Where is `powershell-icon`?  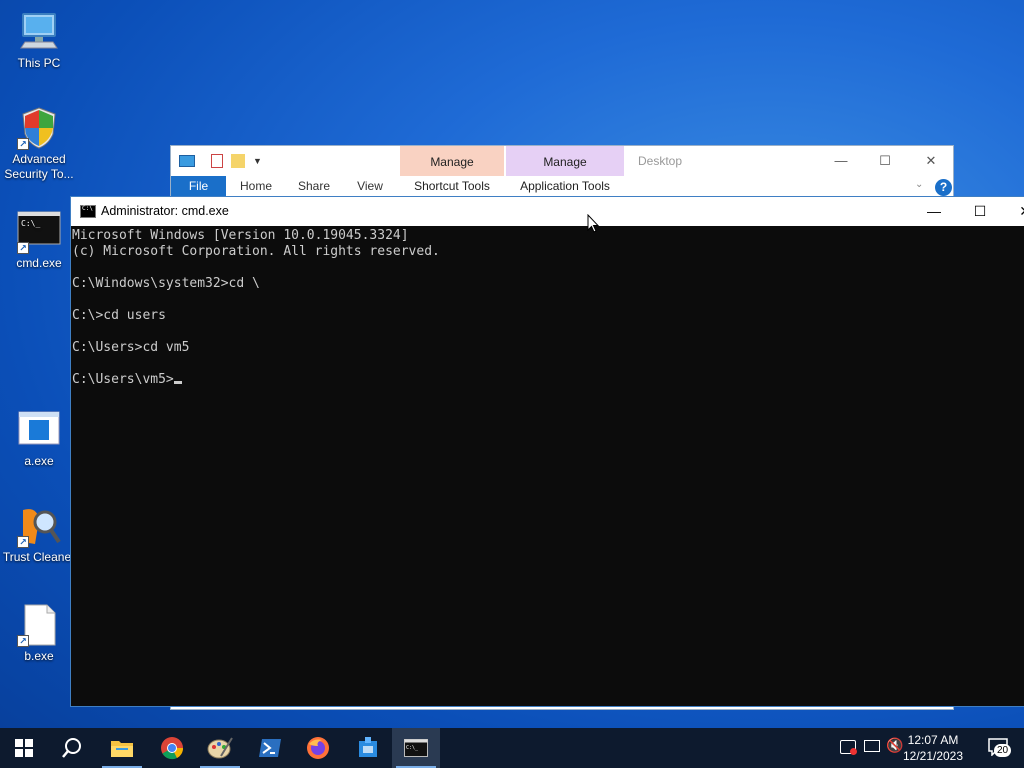 powershell-icon is located at coordinates (270, 748).